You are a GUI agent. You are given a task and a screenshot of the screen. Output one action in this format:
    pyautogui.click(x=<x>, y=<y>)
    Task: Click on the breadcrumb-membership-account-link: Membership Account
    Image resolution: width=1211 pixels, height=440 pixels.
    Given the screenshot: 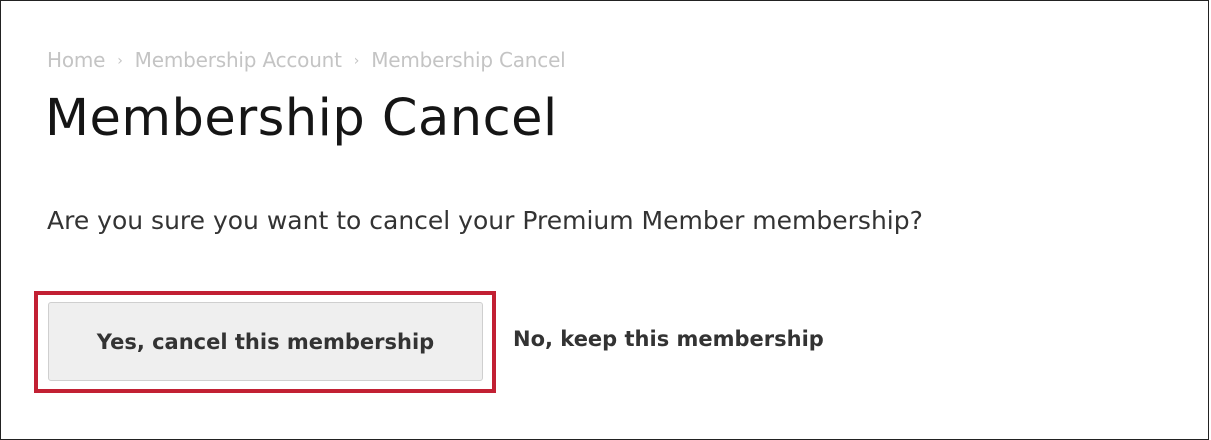 What is the action you would take?
    pyautogui.click(x=238, y=60)
    